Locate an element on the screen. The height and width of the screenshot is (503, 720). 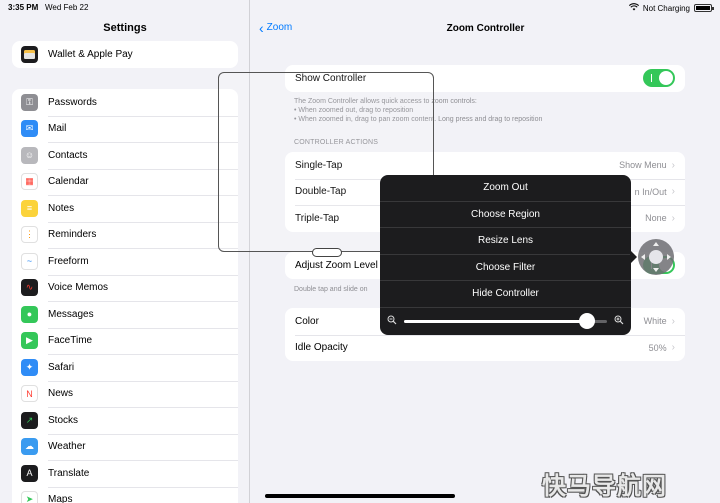
row-value: None is located at coordinates (656, 218).